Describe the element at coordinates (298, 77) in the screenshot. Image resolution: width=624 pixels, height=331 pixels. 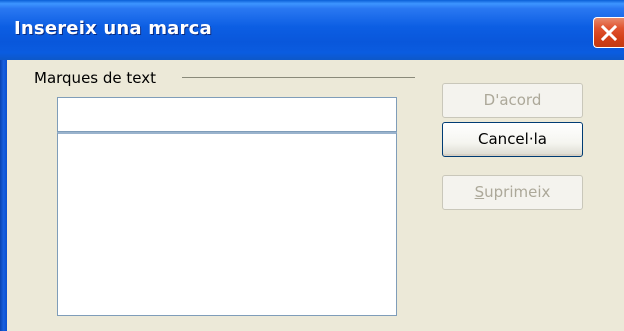
I see `group-divider` at that location.